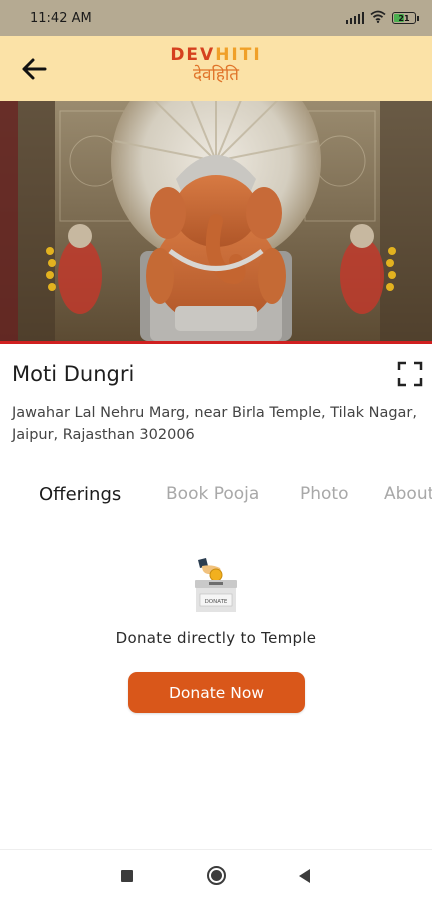 This screenshot has height=900, width=432. I want to click on status-time: 11:42 AM, so click(61, 18).